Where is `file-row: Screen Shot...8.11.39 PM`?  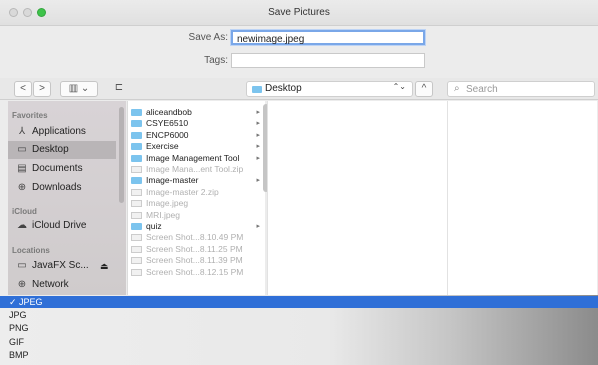 file-row: Screen Shot...8.11.39 PM is located at coordinates (196, 260).